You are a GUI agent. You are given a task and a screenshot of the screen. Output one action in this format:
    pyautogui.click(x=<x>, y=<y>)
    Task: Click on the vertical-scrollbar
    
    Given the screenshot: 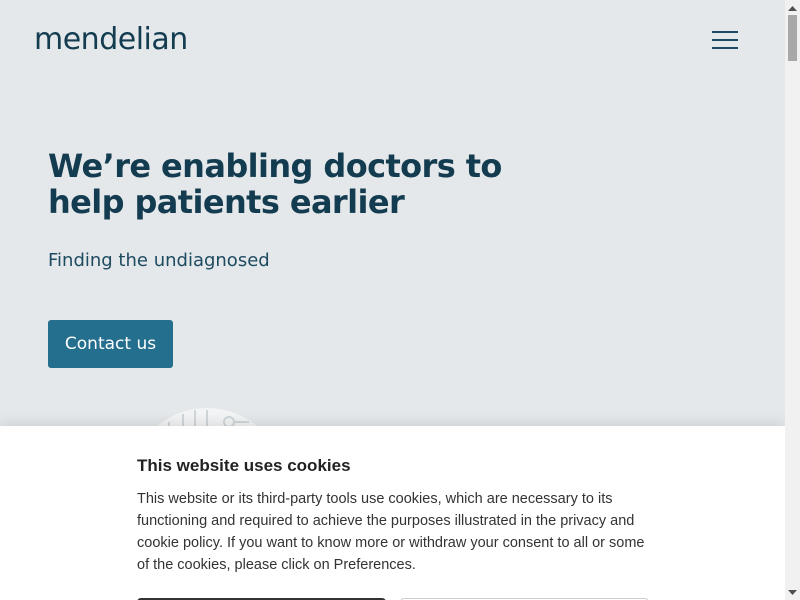 What is the action you would take?
    pyautogui.click(x=792, y=300)
    